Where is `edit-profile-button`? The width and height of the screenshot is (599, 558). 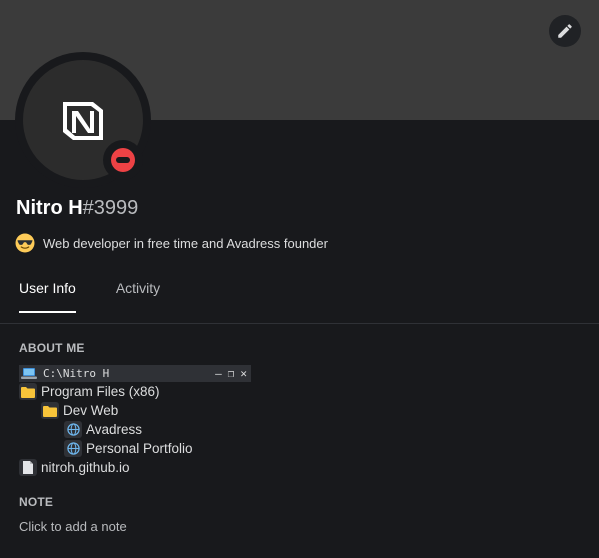
edit-profile-button is located at coordinates (565, 31).